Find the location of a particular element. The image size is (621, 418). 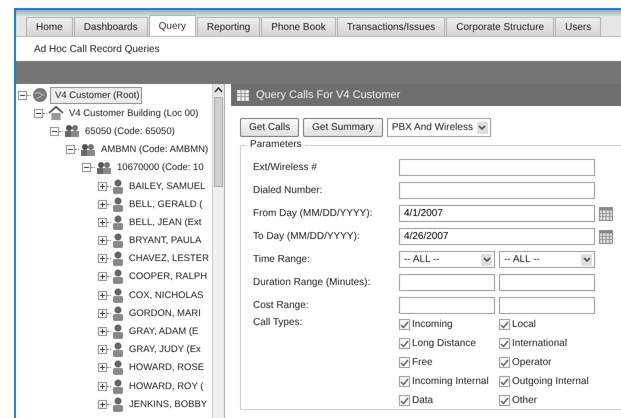

subnav-link: Ad Hoc Call Record Queries is located at coordinates (97, 49).